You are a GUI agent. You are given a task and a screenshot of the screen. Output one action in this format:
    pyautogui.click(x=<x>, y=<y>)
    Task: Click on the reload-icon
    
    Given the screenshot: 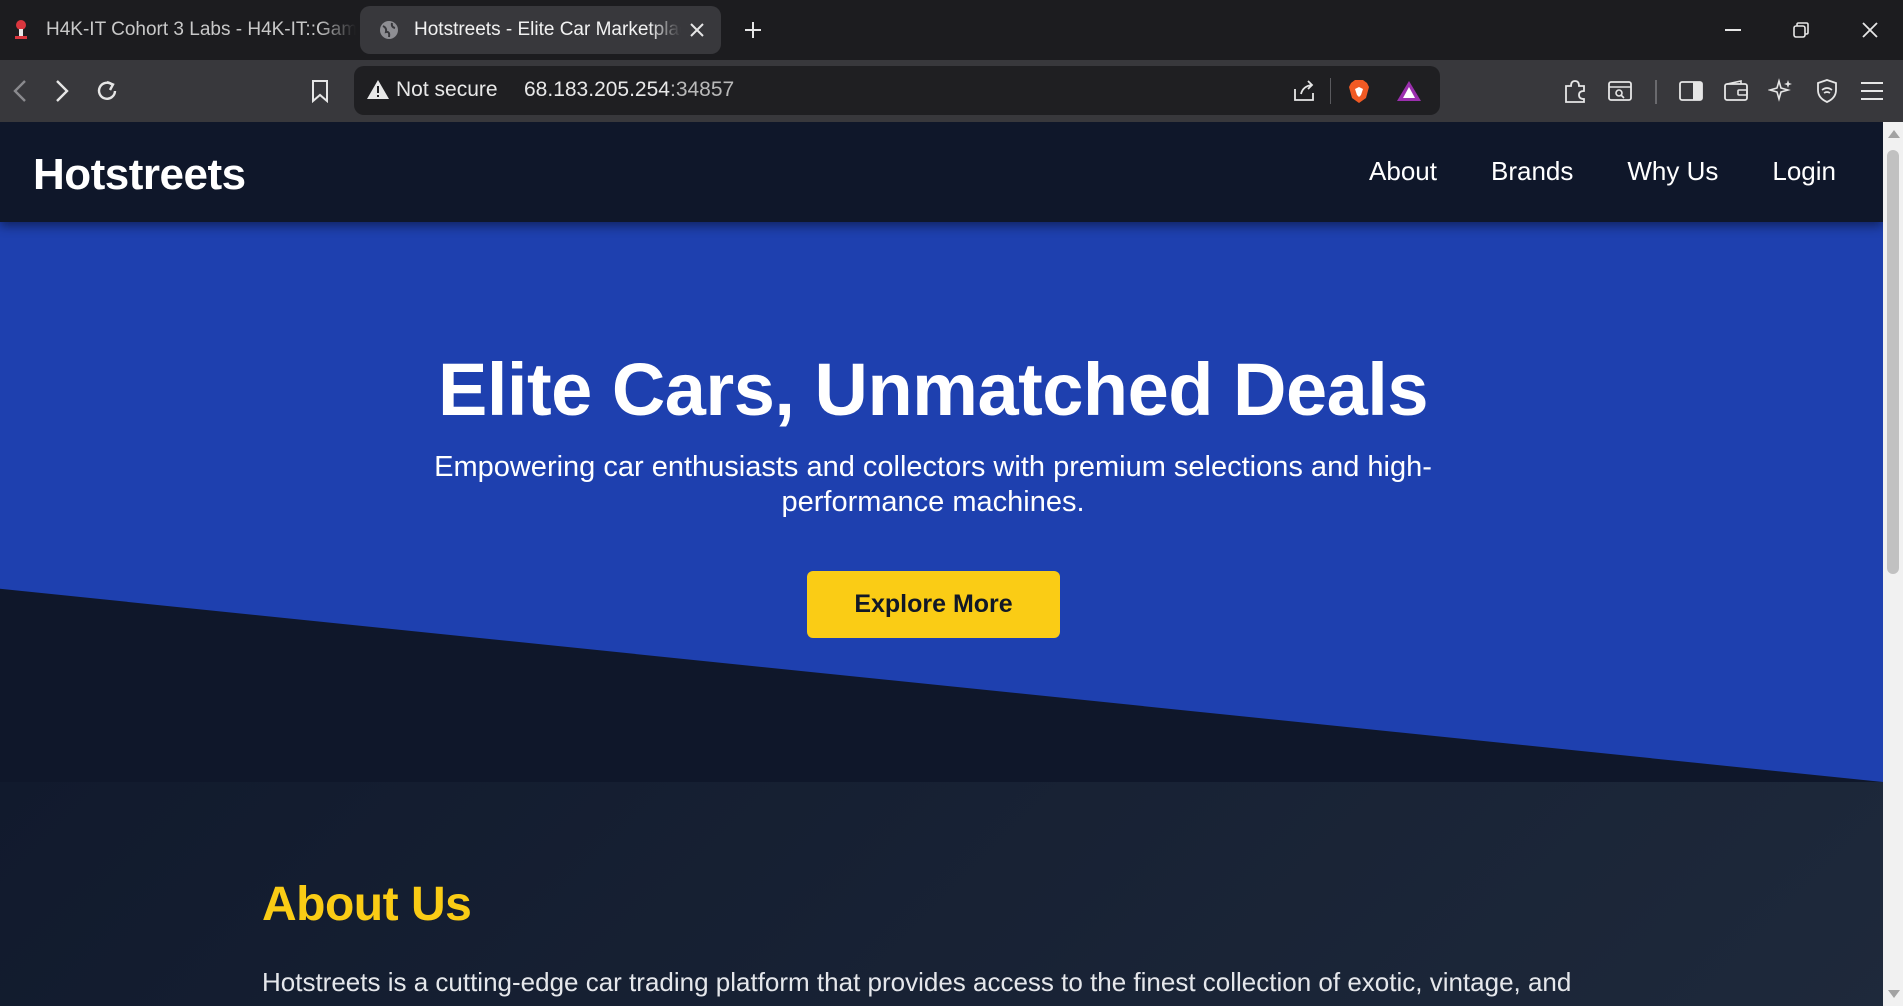 What is the action you would take?
    pyautogui.click(x=107, y=91)
    